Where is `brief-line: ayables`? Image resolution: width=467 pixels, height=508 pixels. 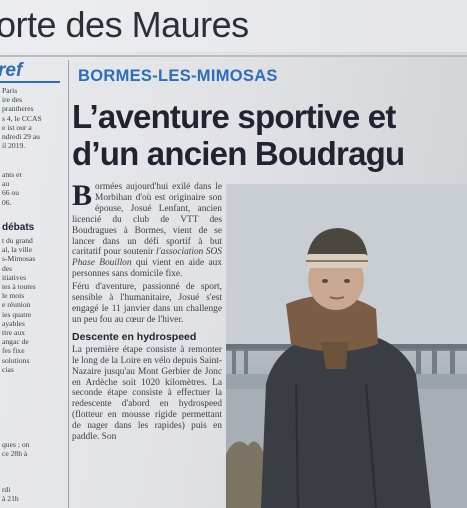 brief-line: ayables is located at coordinates (13, 323).